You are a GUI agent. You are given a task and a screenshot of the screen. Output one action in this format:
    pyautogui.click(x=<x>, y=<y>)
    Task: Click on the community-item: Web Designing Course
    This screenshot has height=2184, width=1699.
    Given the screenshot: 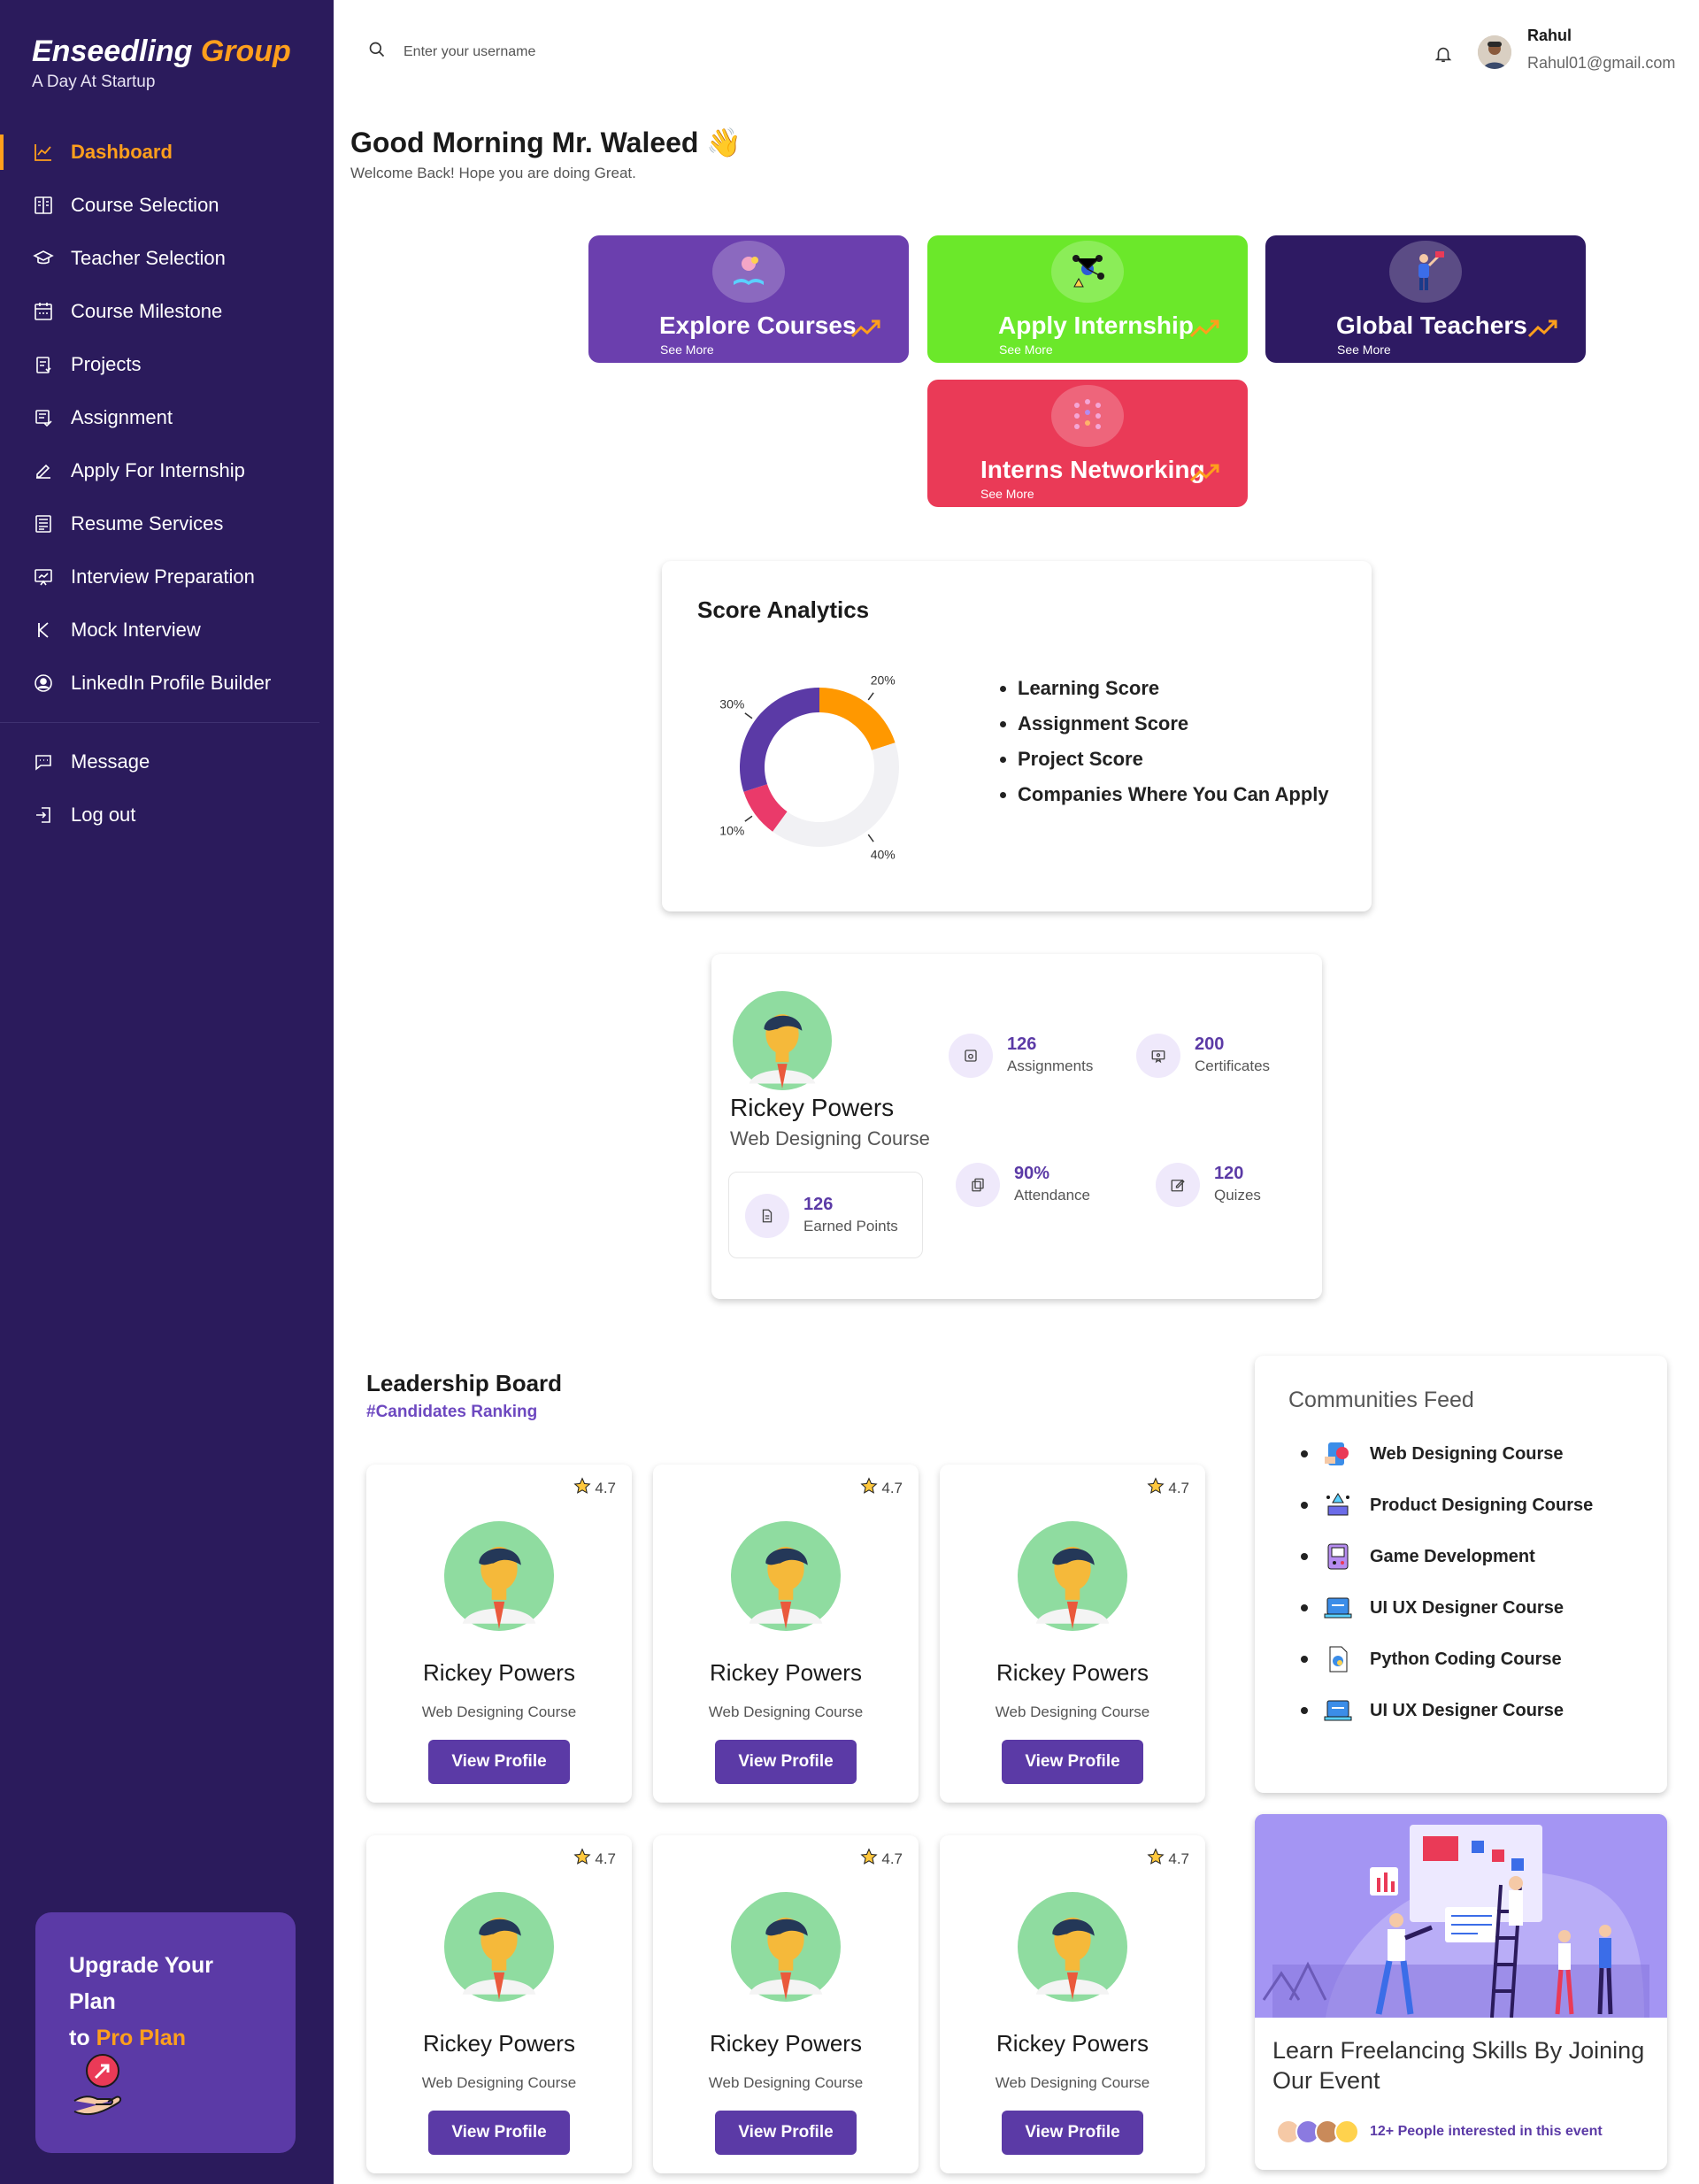 What is the action you would take?
    pyautogui.click(x=1447, y=1454)
    